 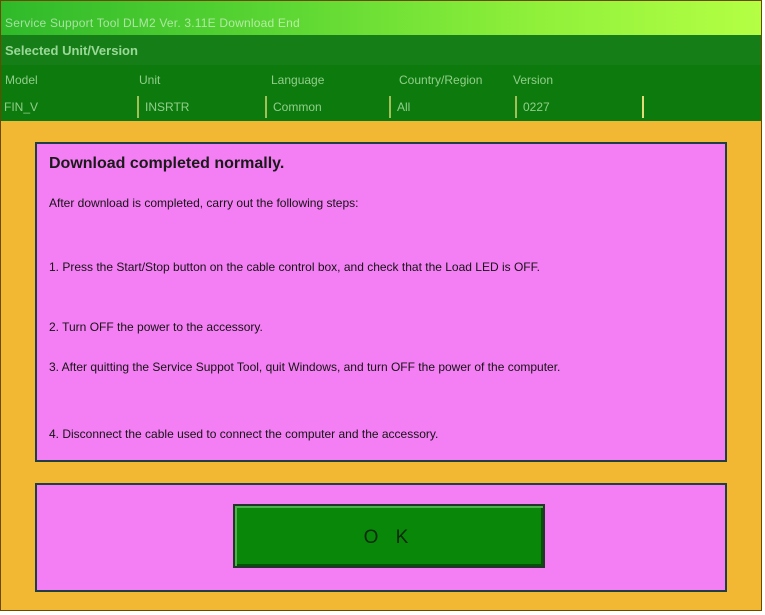 What do you see at coordinates (578, 107) in the screenshot?
I see `value-version: 0227` at bounding box center [578, 107].